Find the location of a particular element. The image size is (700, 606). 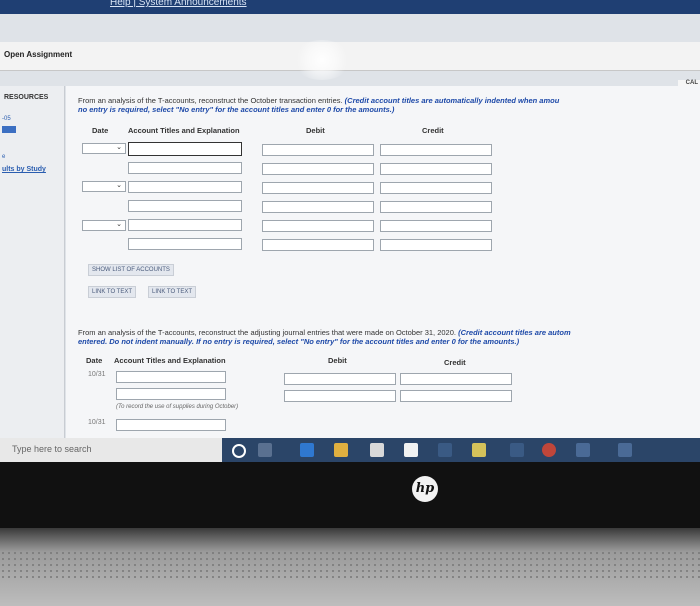

store-icon is located at coordinates (377, 450).